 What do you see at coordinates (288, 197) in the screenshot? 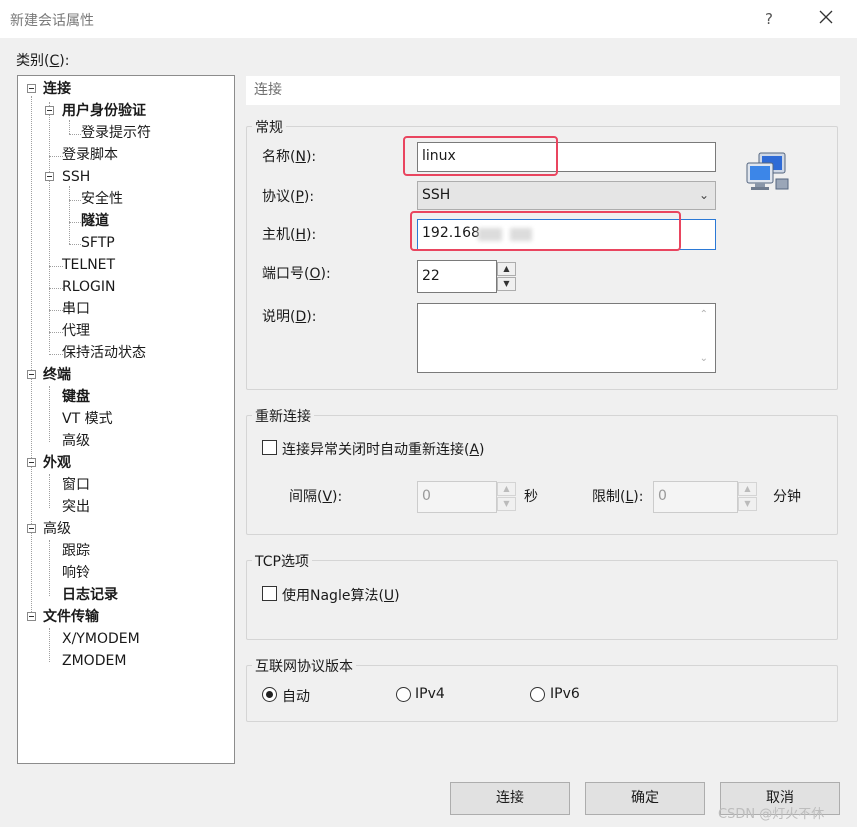
I see `protocol-label: 协议(P):` at bounding box center [288, 197].